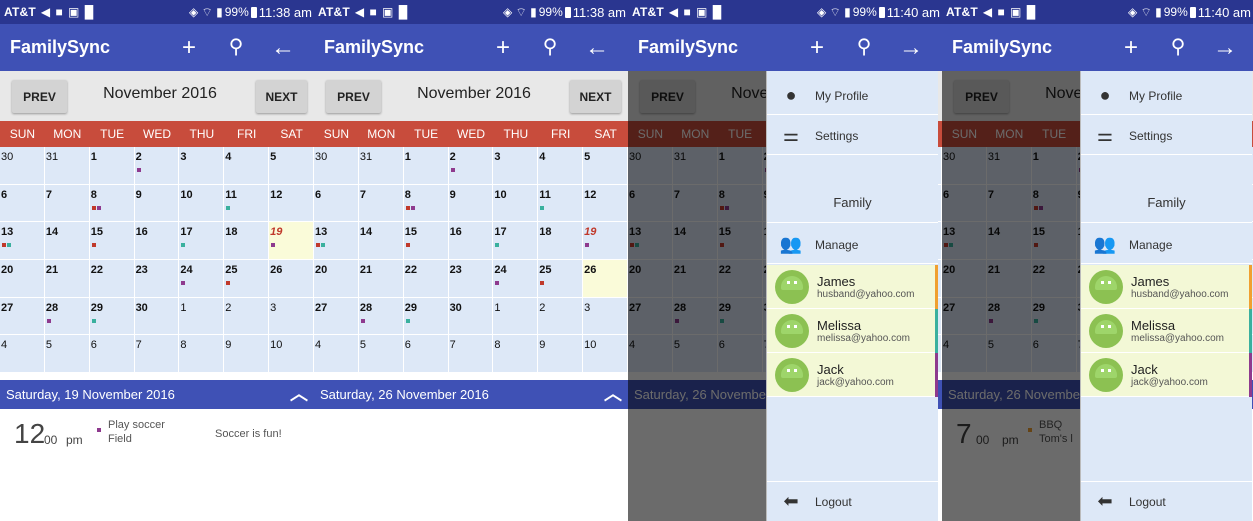 The width and height of the screenshot is (1253, 521). Describe the element at coordinates (852, 245) in the screenshot. I see `manage-item: 👥 Manage` at that location.